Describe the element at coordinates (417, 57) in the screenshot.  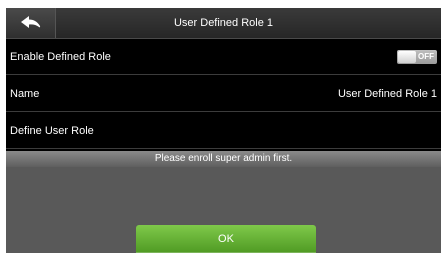
I see `enable-defined-role-toggle: OFF` at that location.